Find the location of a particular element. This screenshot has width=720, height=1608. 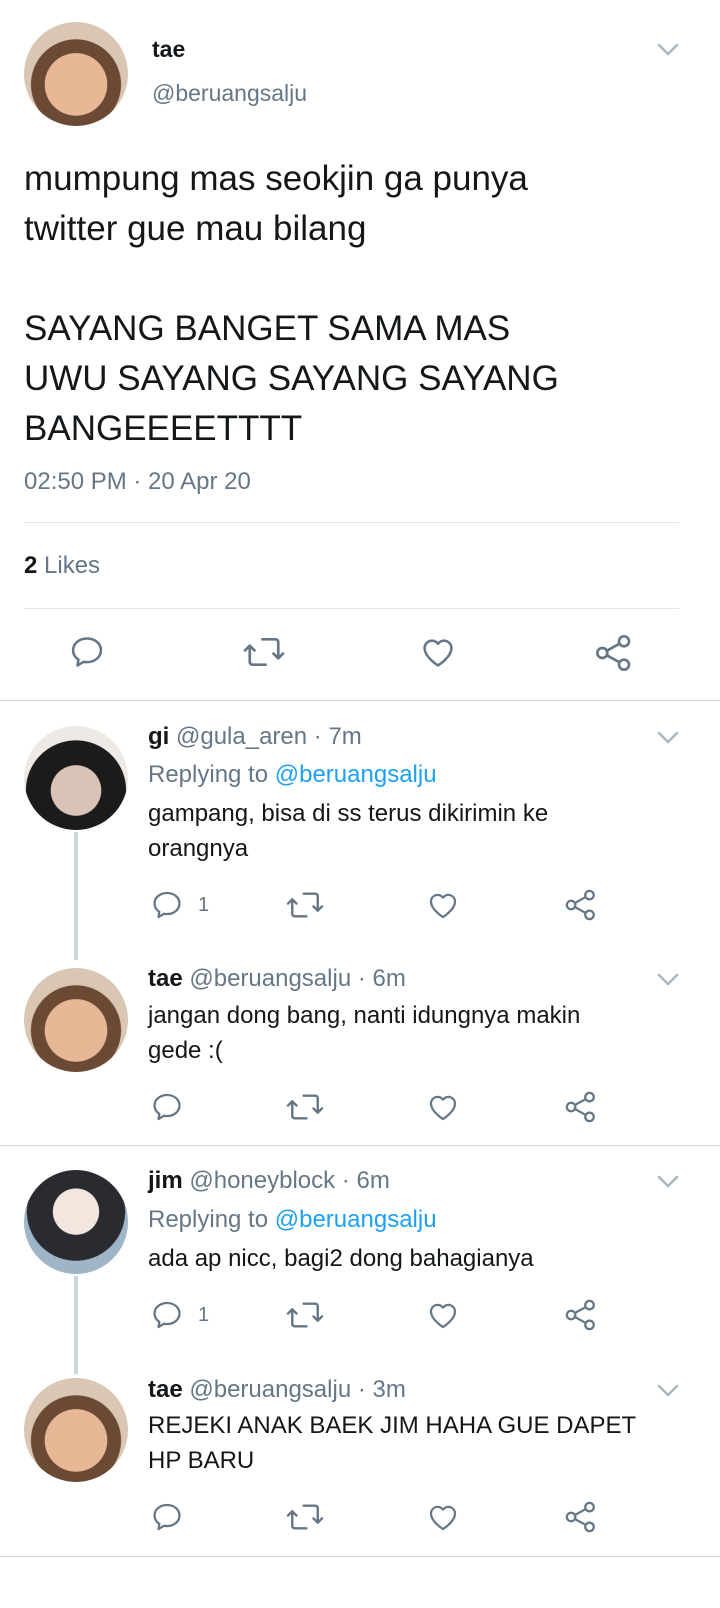

likes-stat: 2 Likes is located at coordinates (62, 566).